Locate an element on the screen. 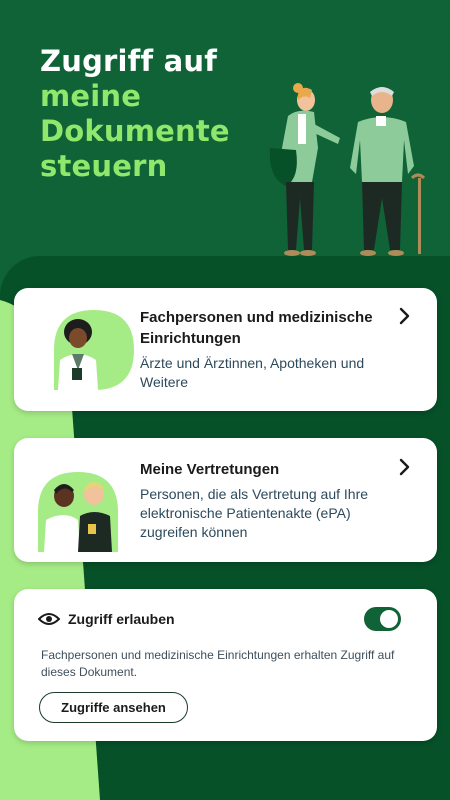  access-toggle is located at coordinates (382, 619).